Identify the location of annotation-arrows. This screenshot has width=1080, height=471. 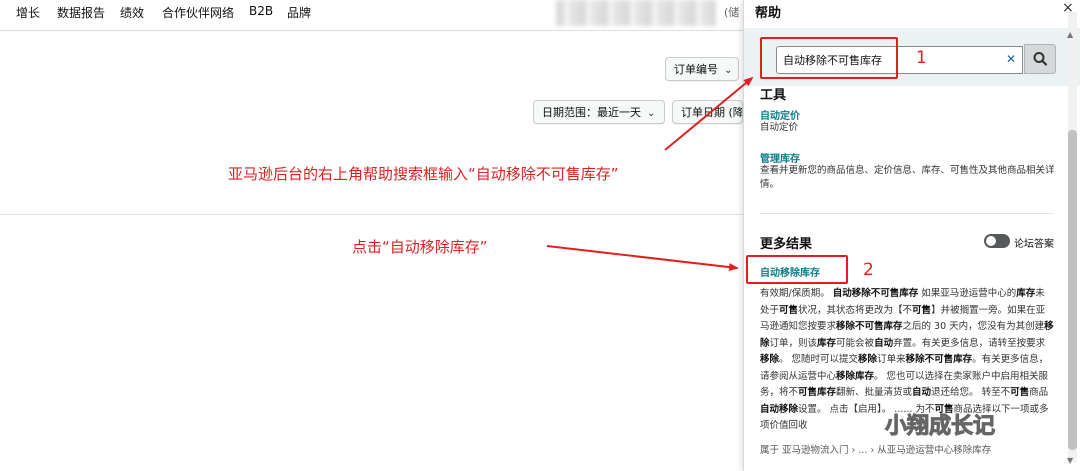
(650, 174).